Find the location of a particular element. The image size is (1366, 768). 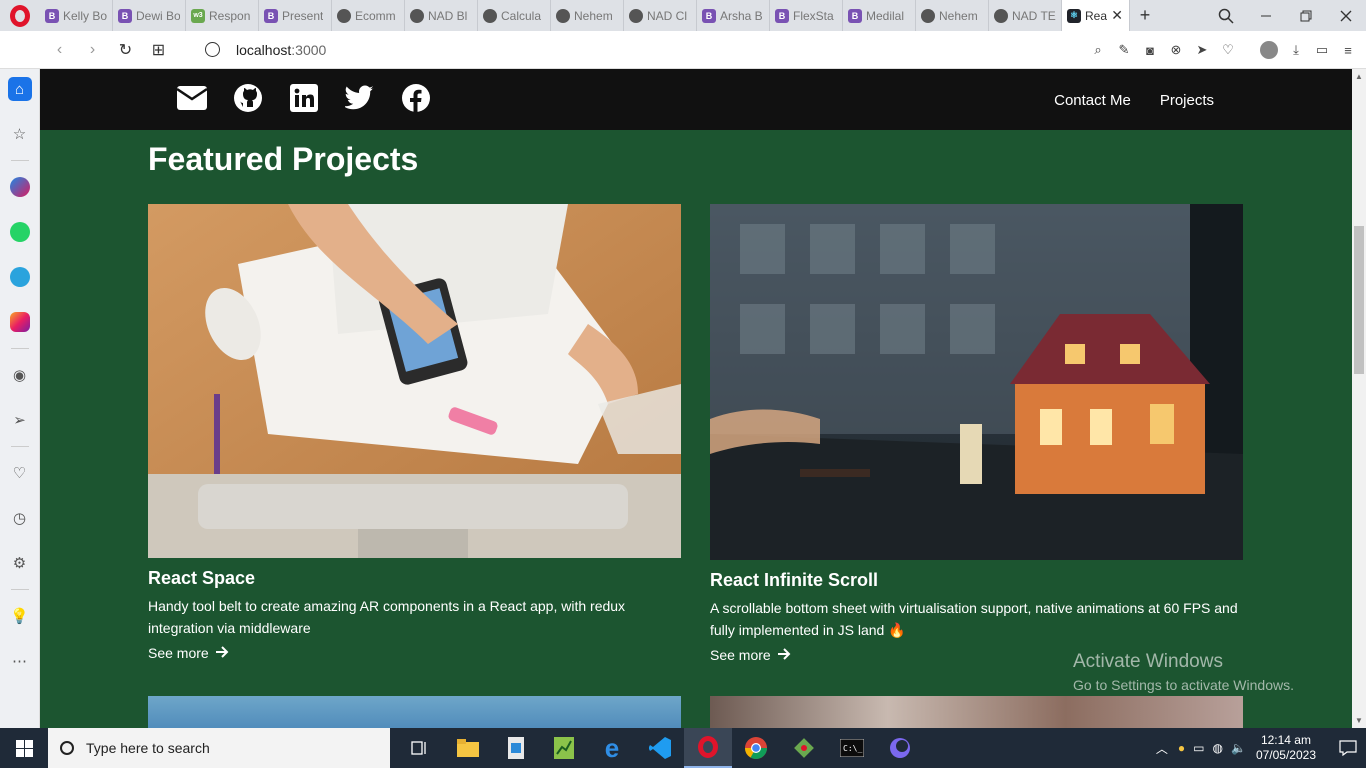

git-tool-icon is located at coordinates (804, 748).